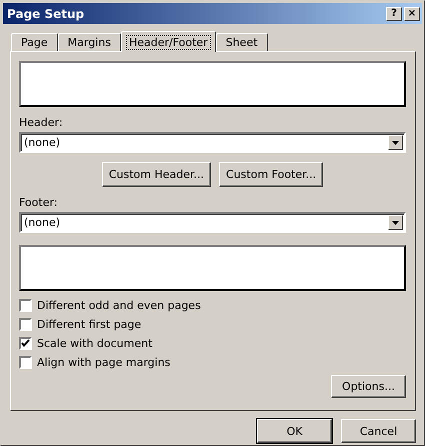 The height and width of the screenshot is (446, 425). What do you see at coordinates (394, 13) in the screenshot?
I see `help-button: ?` at bounding box center [394, 13].